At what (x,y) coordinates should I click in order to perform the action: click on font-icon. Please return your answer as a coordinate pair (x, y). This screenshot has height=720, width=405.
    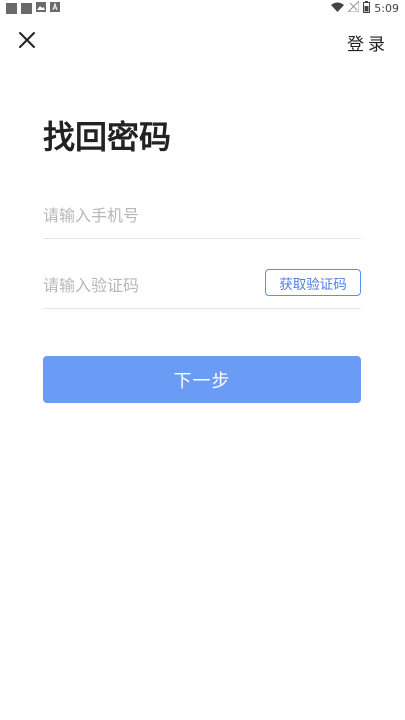
    Looking at the image, I should click on (55, 8).